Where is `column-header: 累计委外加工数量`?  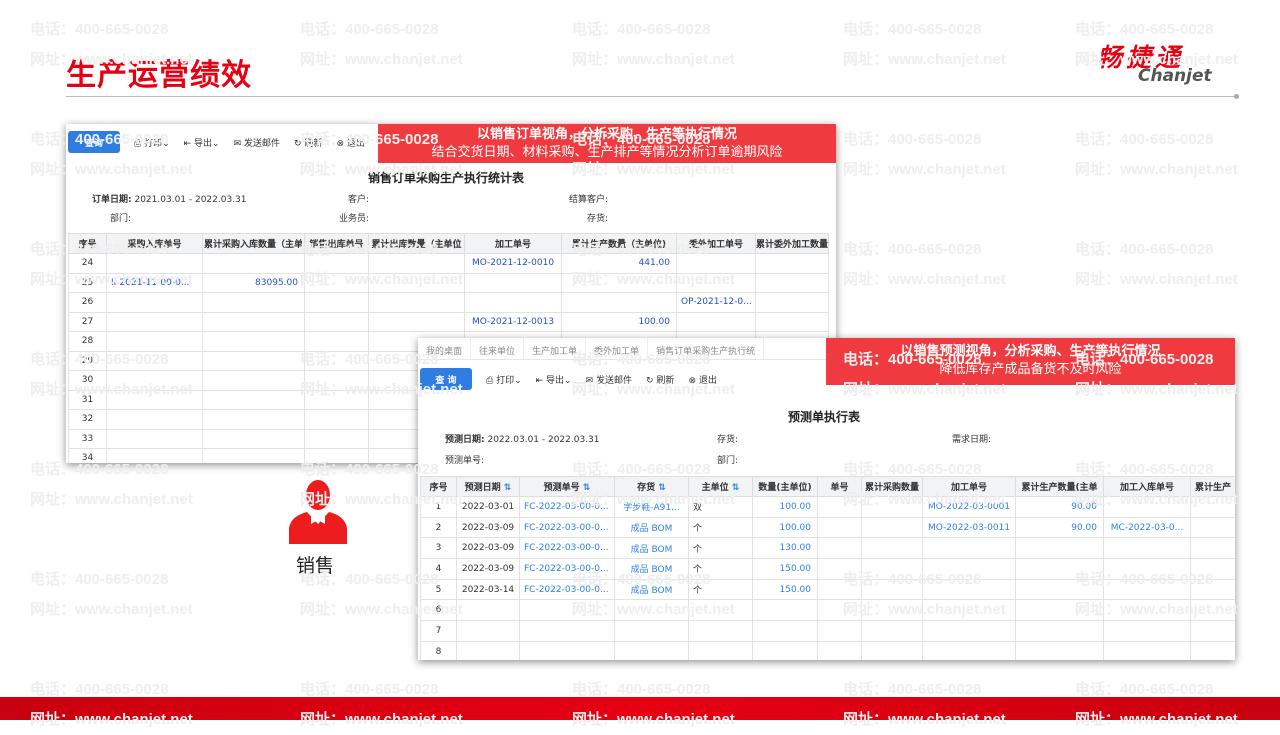
column-header: 累计委外加工数量 is located at coordinates (792, 243).